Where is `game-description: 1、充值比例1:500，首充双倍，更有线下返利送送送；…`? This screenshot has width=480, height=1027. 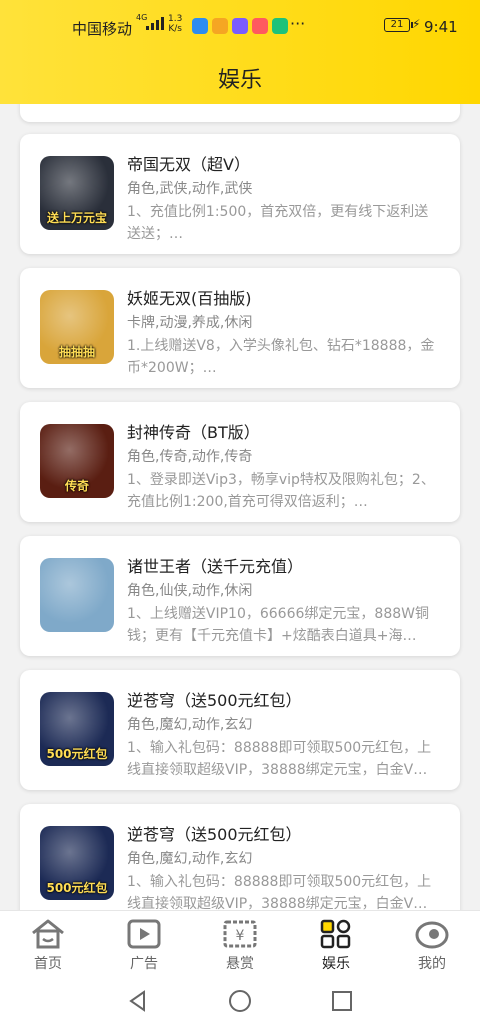
game-description: 1、充值比例1:500，首充双倍，更有线下返利送送送；… is located at coordinates (278, 223).